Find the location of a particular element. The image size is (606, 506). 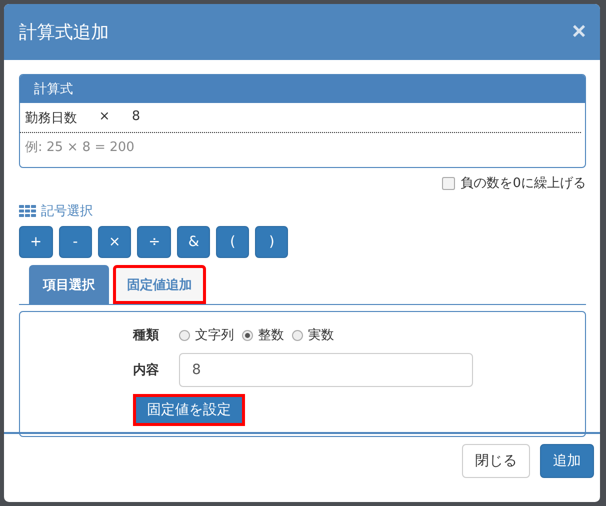

symbol-button: ) is located at coordinates (271, 242).